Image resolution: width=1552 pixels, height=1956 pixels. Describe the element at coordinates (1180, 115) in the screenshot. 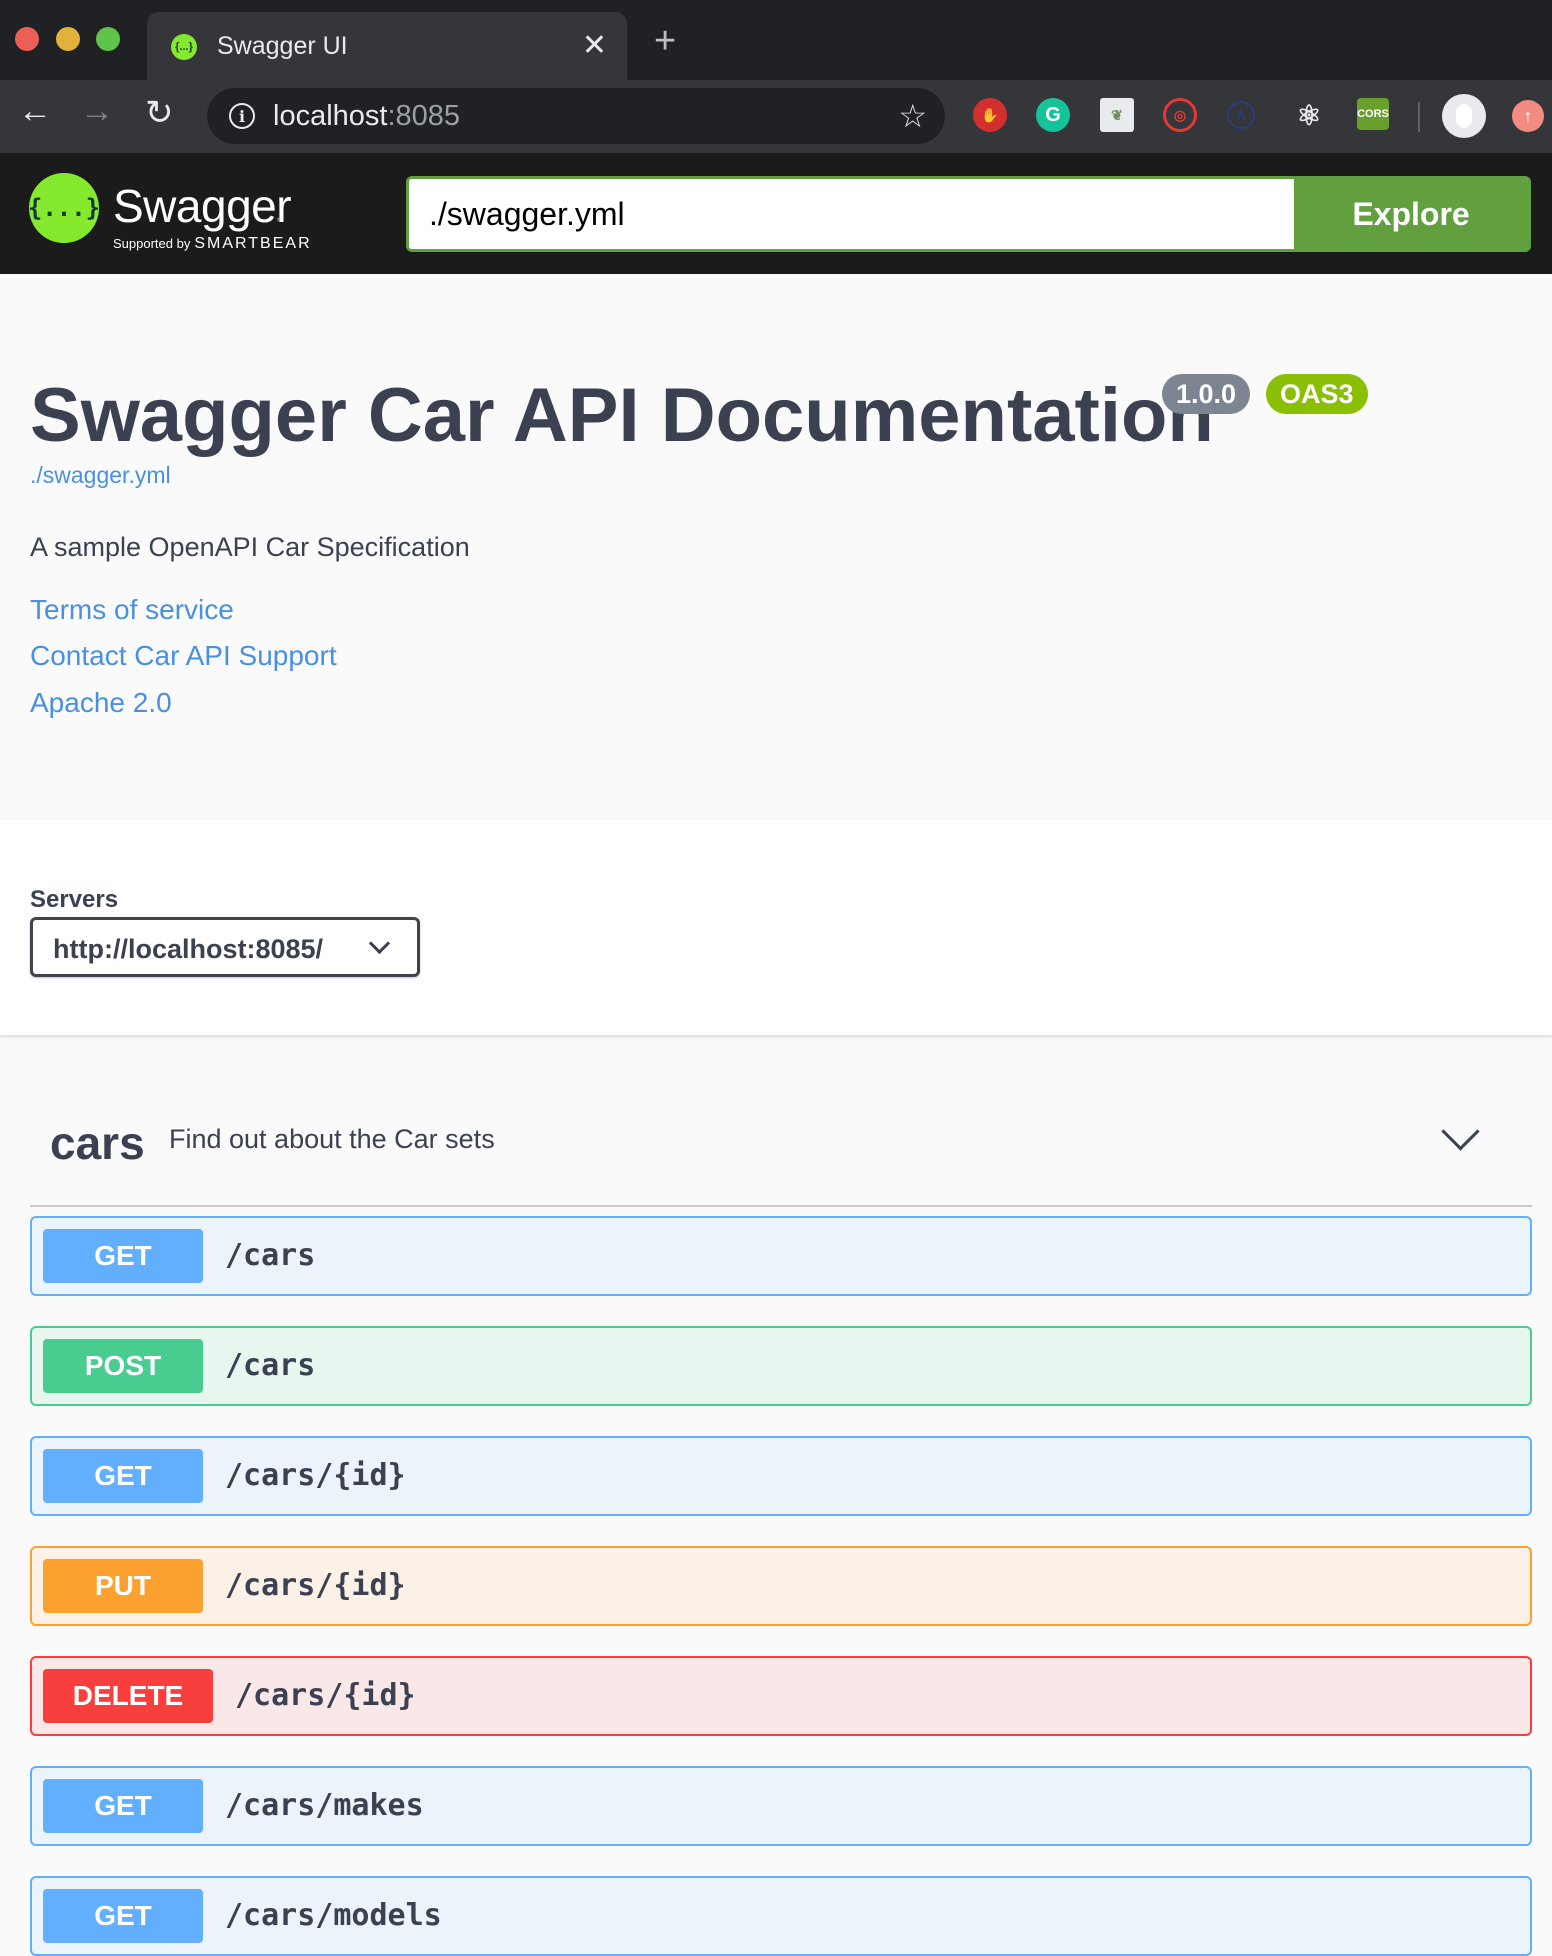

I see `swirl-extension-icon: ◎` at that location.